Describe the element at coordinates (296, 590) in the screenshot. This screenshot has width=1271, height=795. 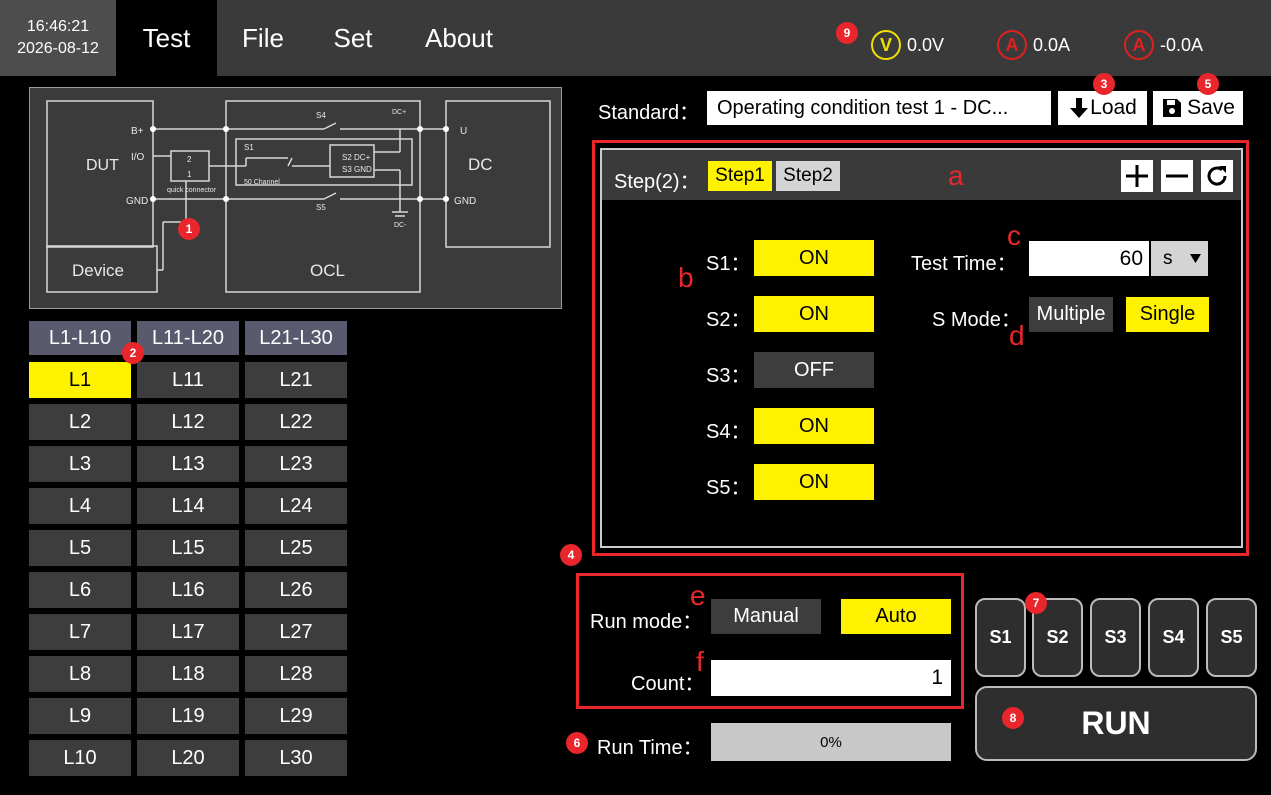
I see `level-button-l26: L26` at that location.